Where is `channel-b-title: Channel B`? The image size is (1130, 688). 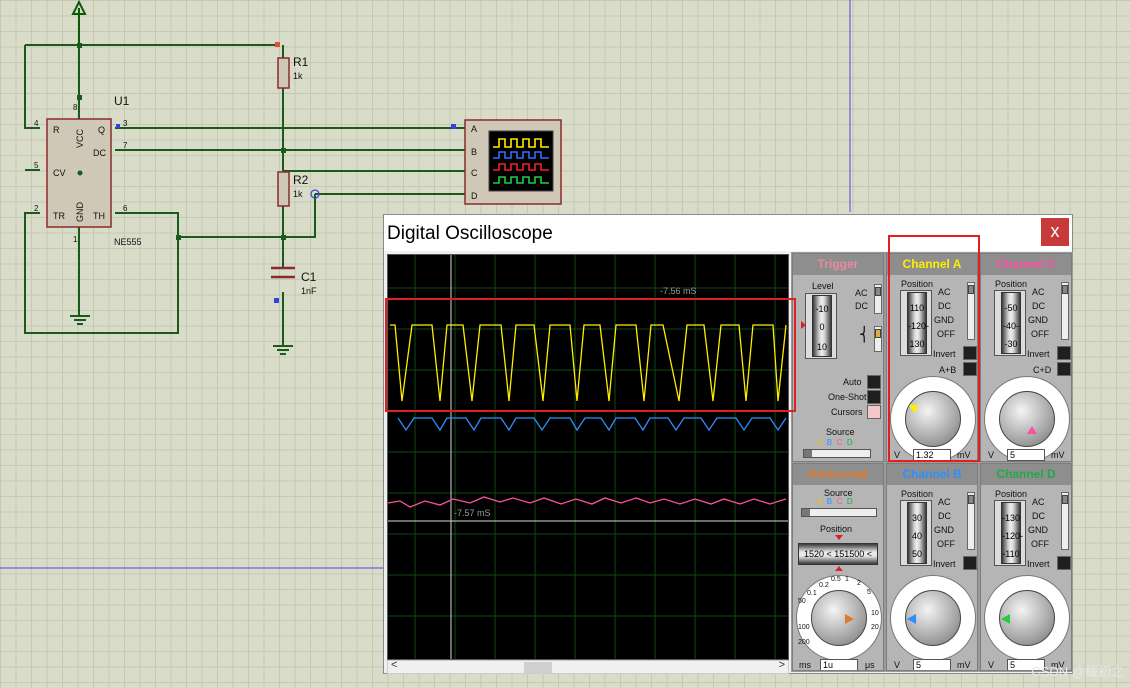
channel-b-title: Channel B is located at coordinates (932, 474).